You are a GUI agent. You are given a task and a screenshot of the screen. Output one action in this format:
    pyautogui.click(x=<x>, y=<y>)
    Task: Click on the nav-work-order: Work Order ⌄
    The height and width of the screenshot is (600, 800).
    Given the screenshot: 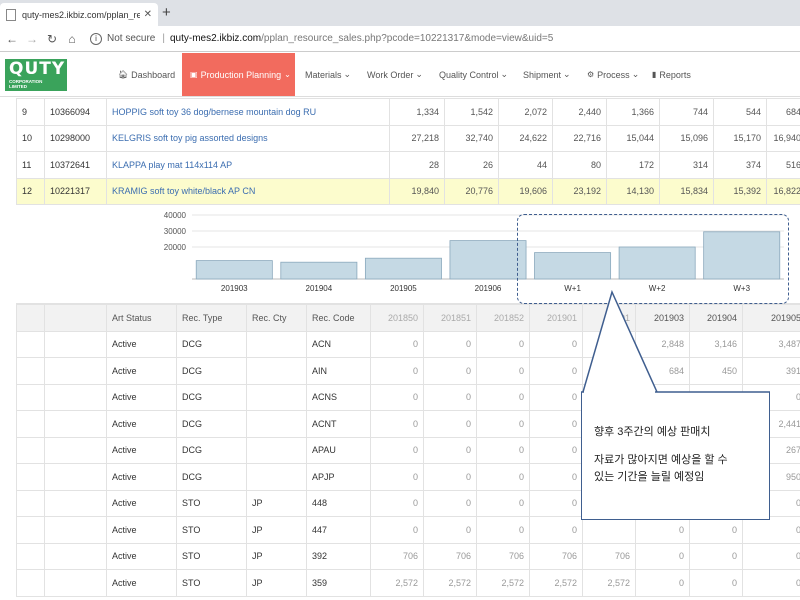 What is the action you would take?
    pyautogui.click(x=395, y=74)
    